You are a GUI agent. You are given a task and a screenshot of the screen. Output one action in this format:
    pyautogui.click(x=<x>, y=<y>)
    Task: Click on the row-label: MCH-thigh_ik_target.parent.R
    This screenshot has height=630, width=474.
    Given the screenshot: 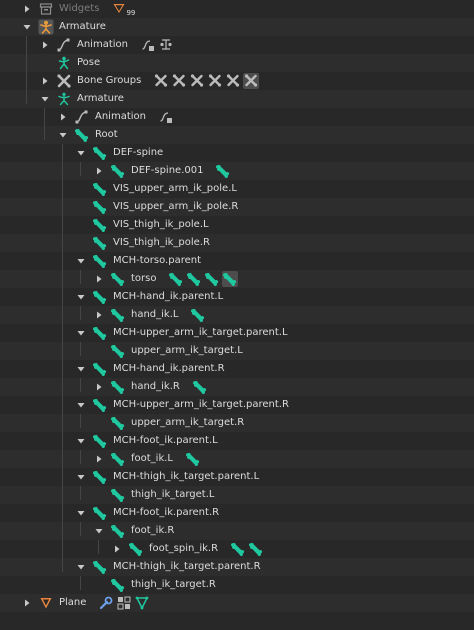 What is the action you would take?
    pyautogui.click(x=187, y=567)
    